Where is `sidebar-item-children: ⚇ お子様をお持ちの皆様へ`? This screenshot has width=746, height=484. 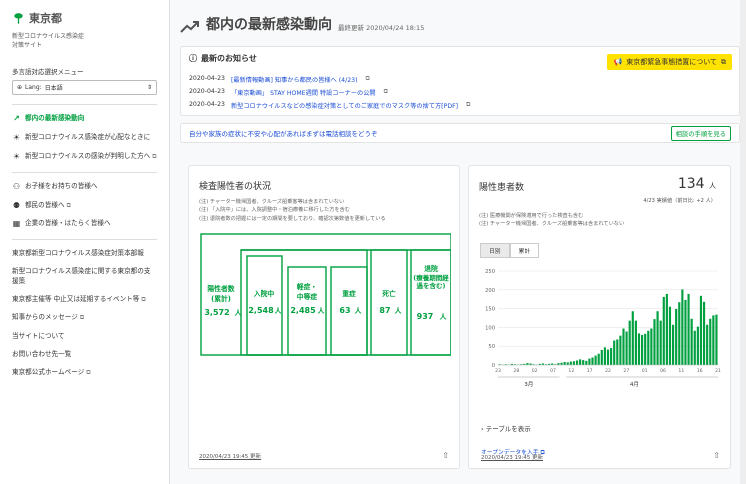
sidebar-item-children: ⚇ お子様をお持ちの皆様へ is located at coordinates (84, 187).